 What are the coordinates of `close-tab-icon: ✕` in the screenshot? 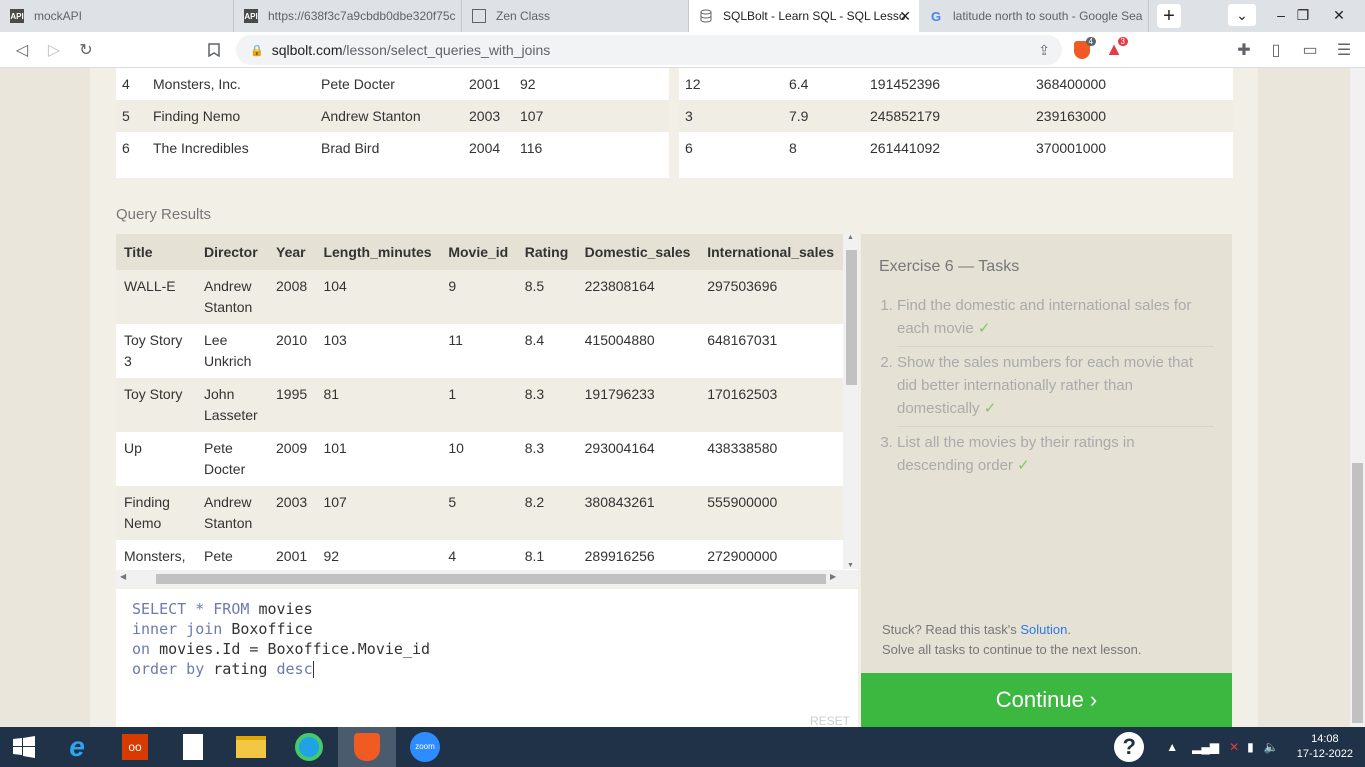 It's located at (905, 16).